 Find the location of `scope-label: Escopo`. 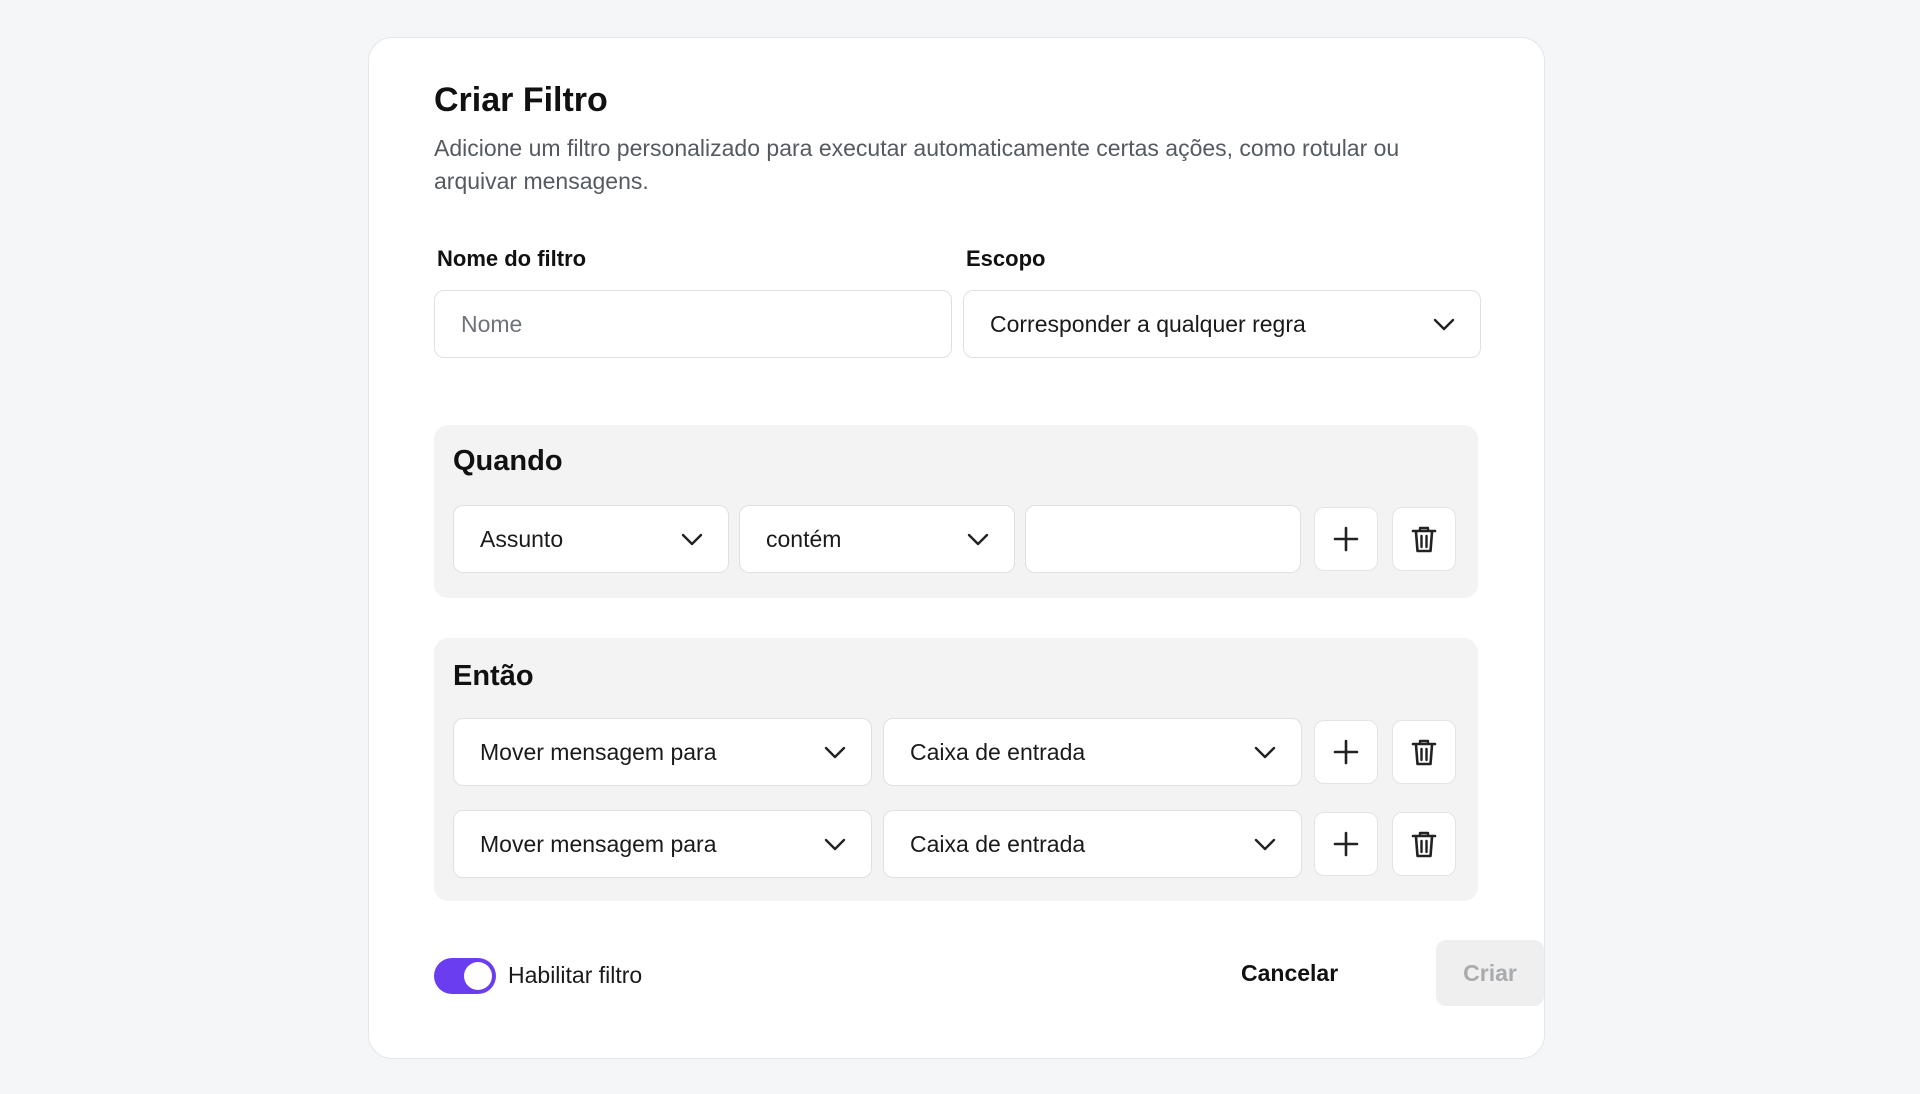

scope-label: Escopo is located at coordinates (1006, 258).